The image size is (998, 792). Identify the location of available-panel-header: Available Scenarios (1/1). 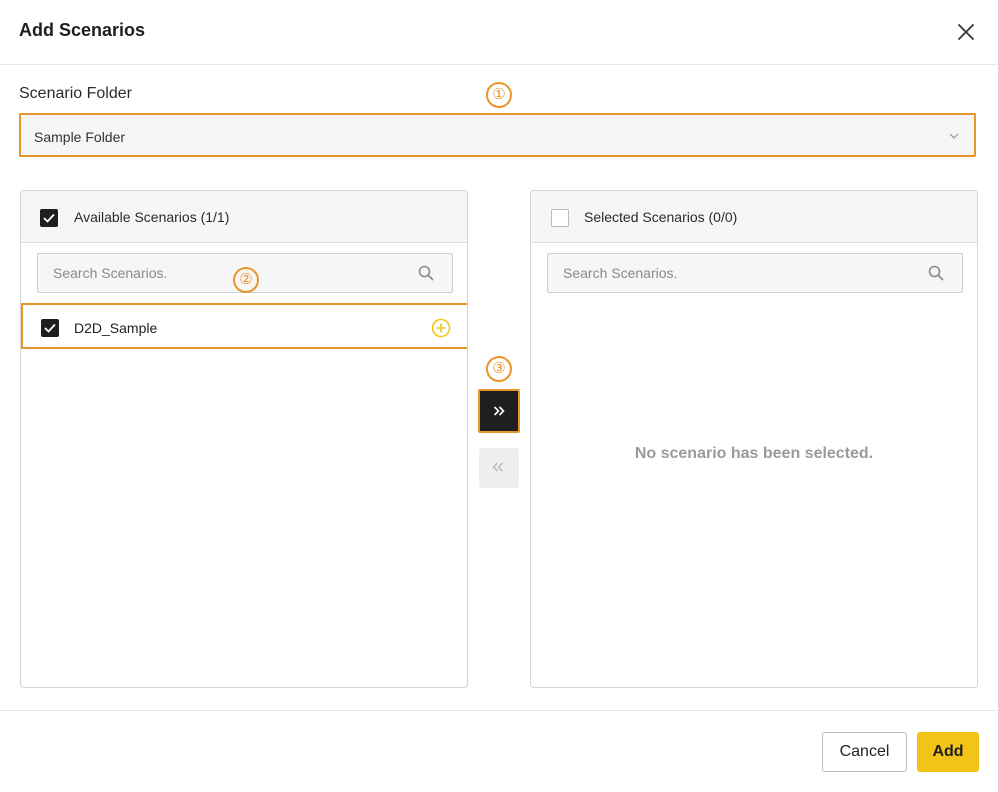
(244, 217).